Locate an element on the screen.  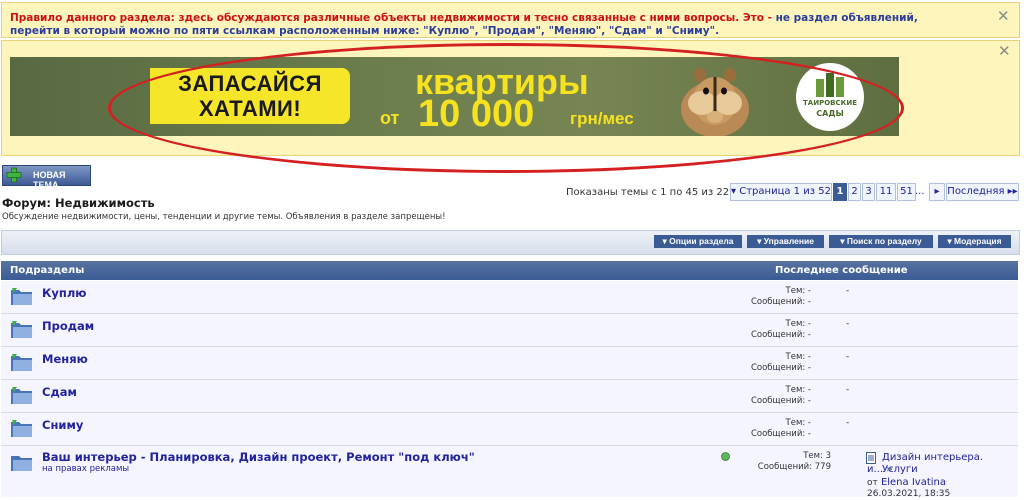
subforum-link-buy: Куплю is located at coordinates (64, 293).